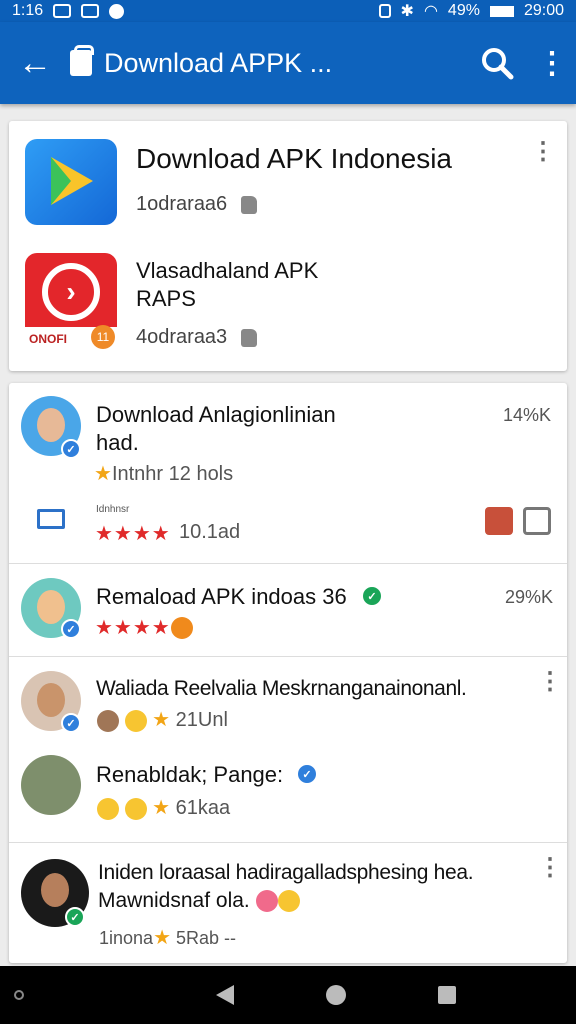 This screenshot has height=1024, width=576. I want to click on status-left: 1:16, so click(68, 11).